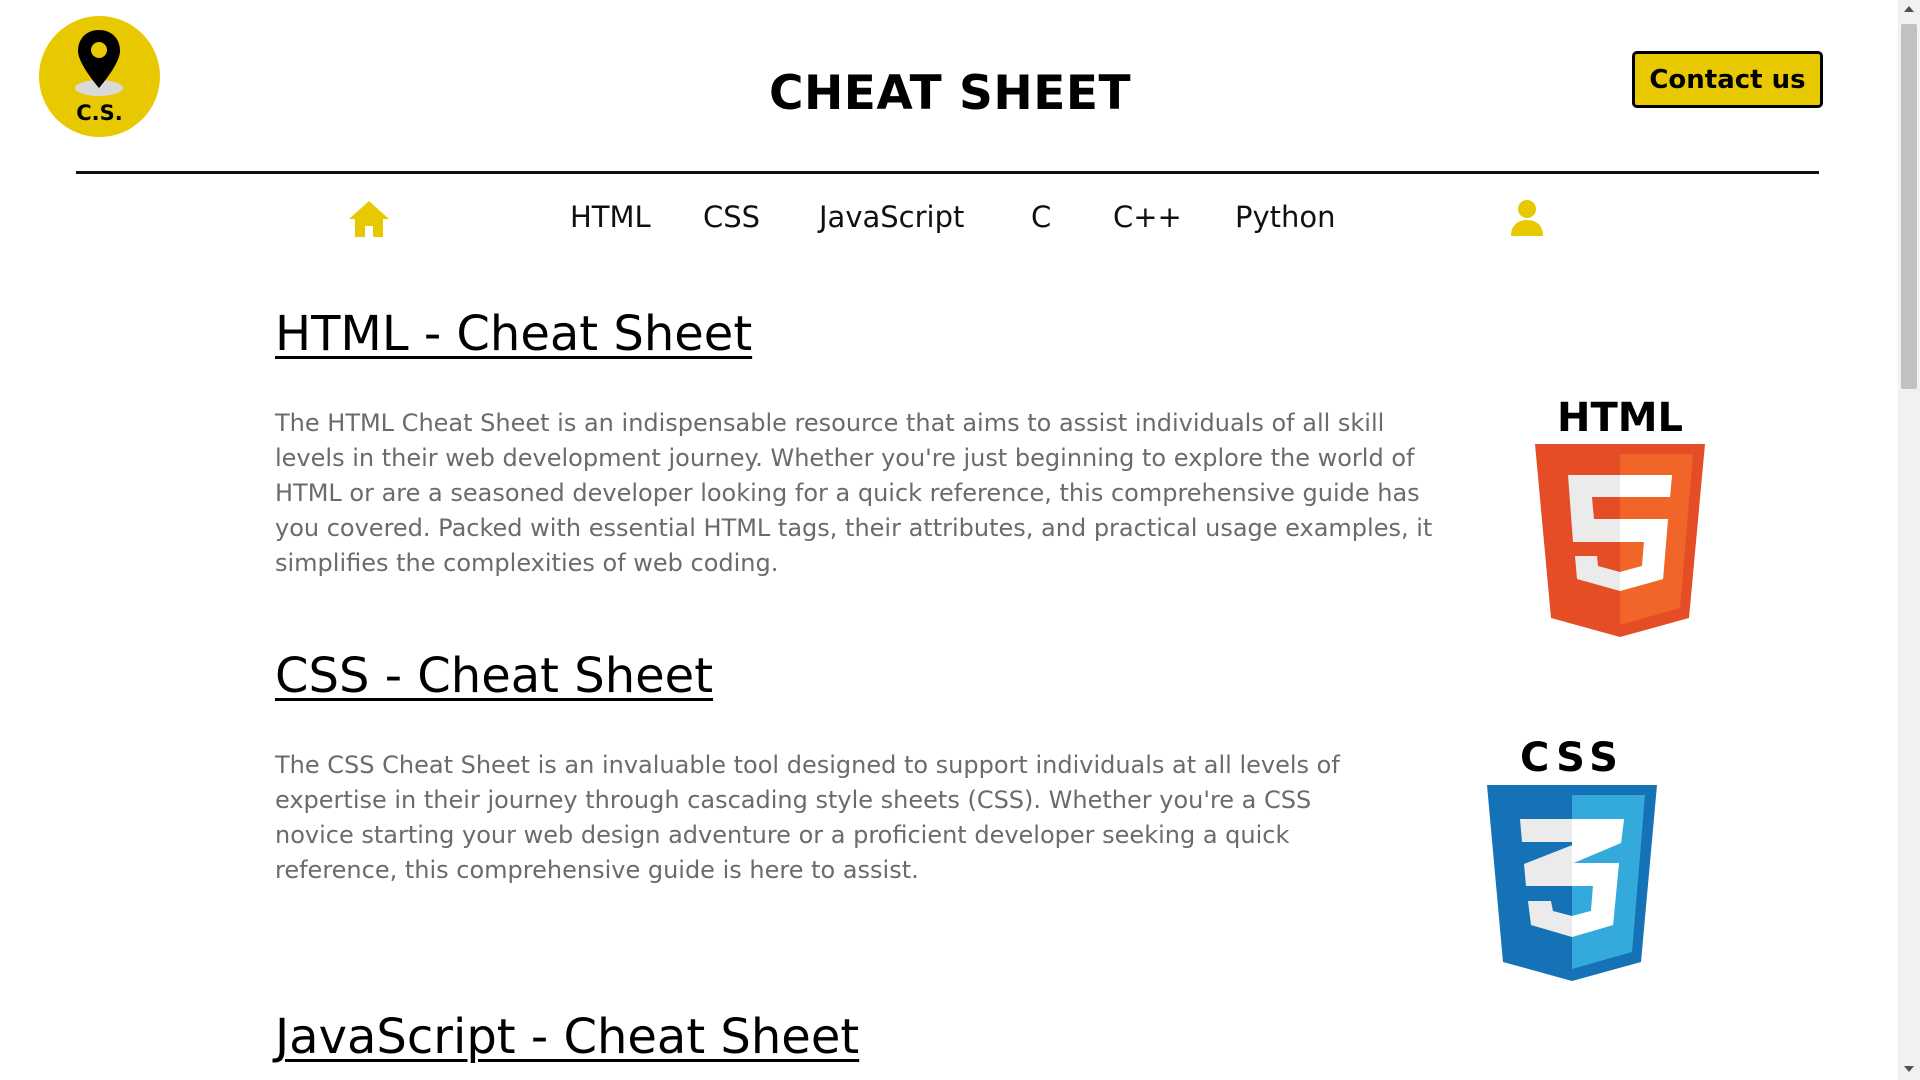 The image size is (1920, 1080). Describe the element at coordinates (1620, 516) in the screenshot. I see `html5-logo: HTML` at that location.